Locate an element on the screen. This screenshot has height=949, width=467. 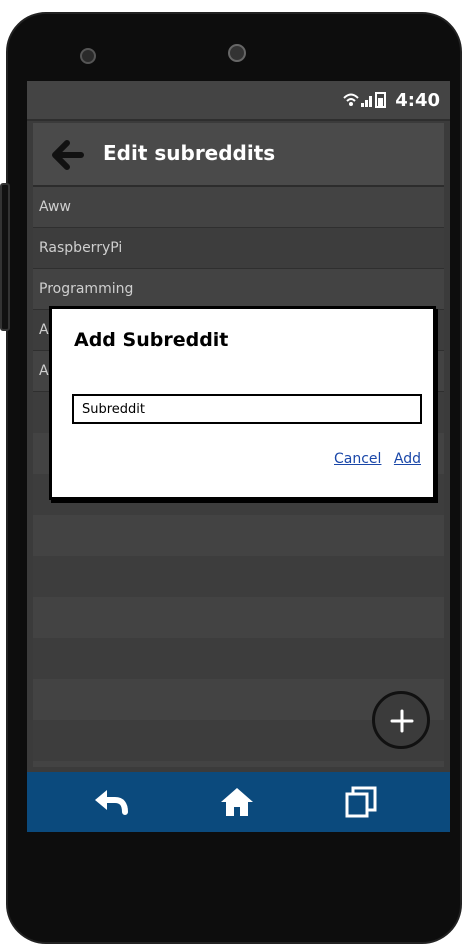
home-icon is located at coordinates (237, 802).